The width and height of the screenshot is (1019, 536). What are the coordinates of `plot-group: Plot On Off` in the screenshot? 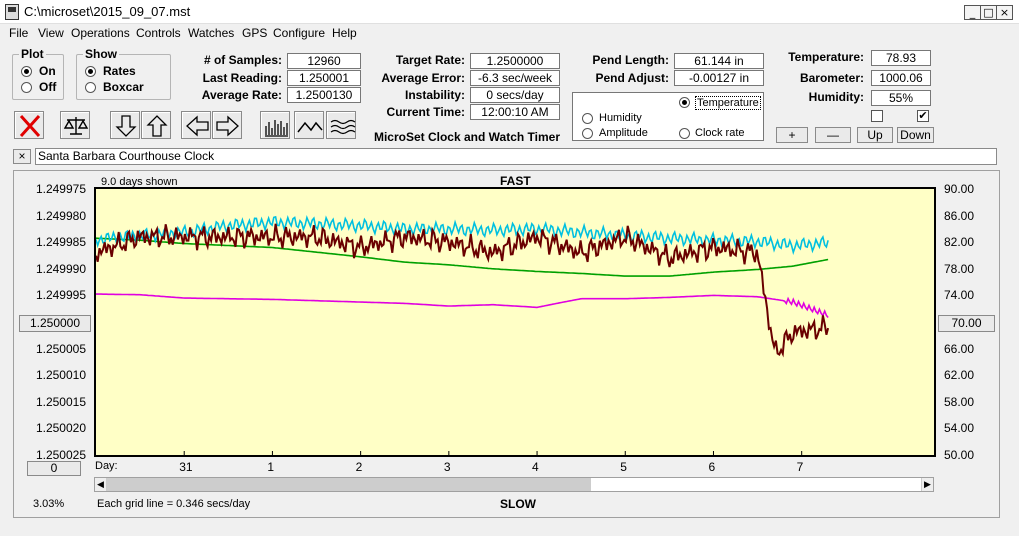 It's located at (38, 73).